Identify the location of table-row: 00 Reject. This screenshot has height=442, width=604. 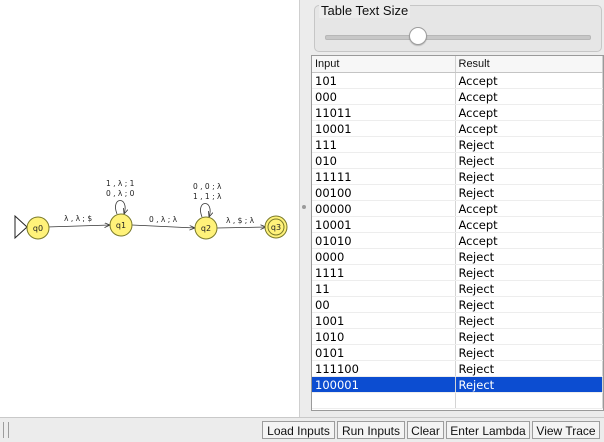
(457, 304).